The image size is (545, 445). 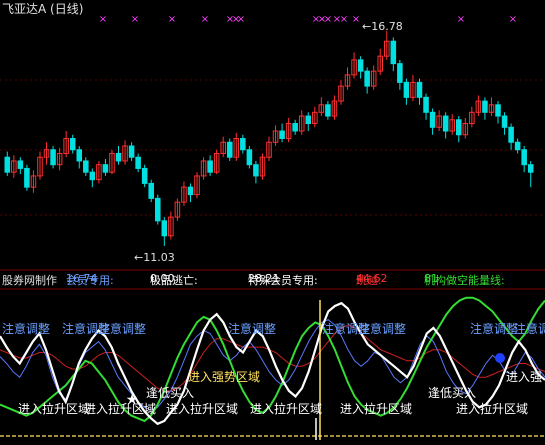 What do you see at coordinates (43, 9) in the screenshot?
I see `stock-title: 飞亚达A (日线)` at bounding box center [43, 9].